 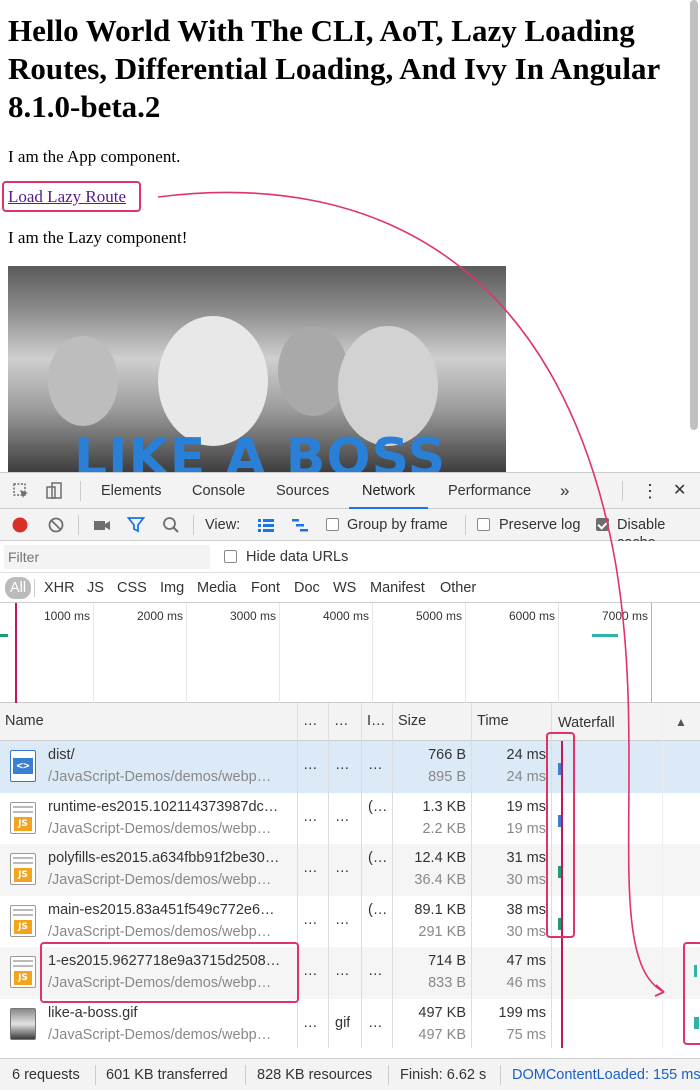 I want to click on column-time: Time, so click(x=493, y=721).